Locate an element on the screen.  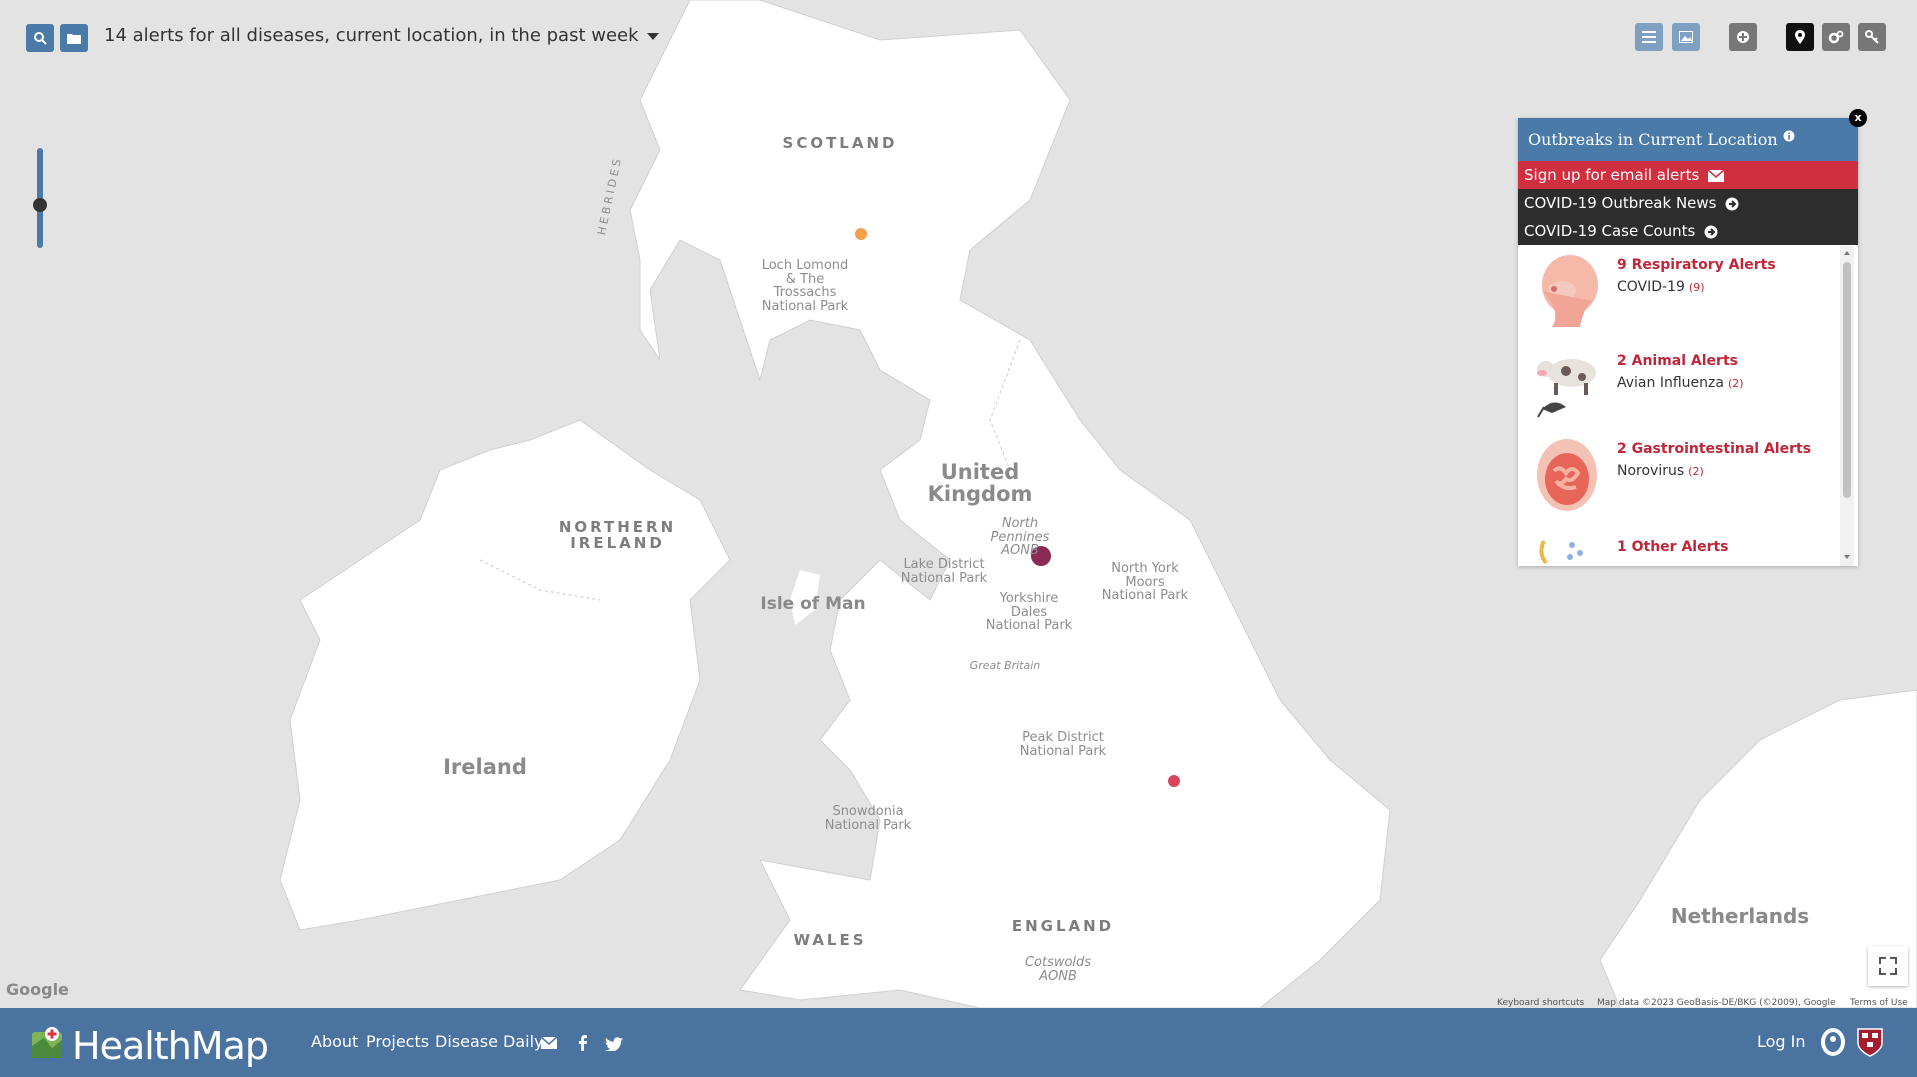
keyboard-shortcuts-link: Keyboard shortcuts is located at coordinates (1540, 1003).